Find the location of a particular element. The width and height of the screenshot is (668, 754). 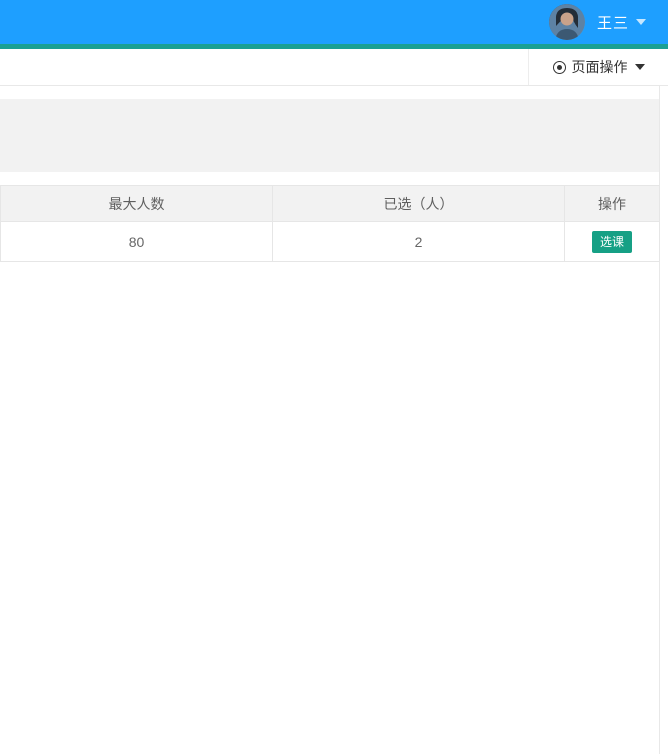

avatar-image is located at coordinates (566, 22).